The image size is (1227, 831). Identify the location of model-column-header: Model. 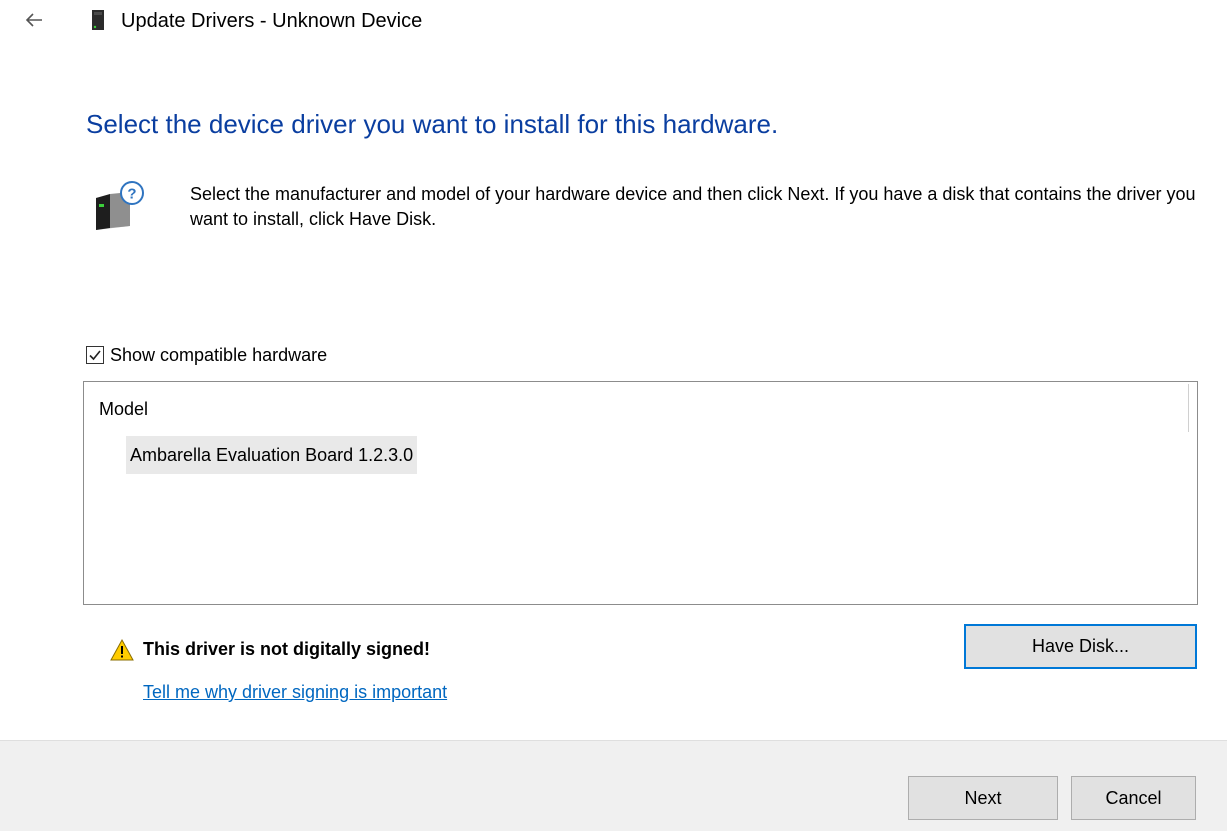
(124, 409).